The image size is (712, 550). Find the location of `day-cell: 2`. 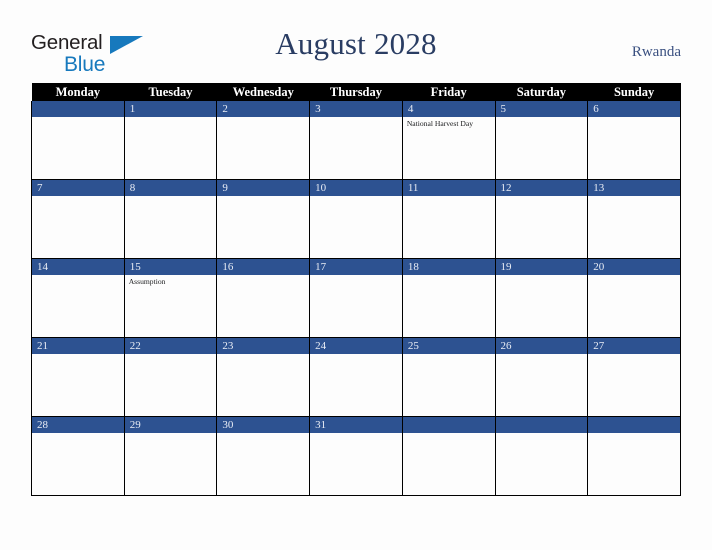

day-cell: 2 is located at coordinates (263, 140).